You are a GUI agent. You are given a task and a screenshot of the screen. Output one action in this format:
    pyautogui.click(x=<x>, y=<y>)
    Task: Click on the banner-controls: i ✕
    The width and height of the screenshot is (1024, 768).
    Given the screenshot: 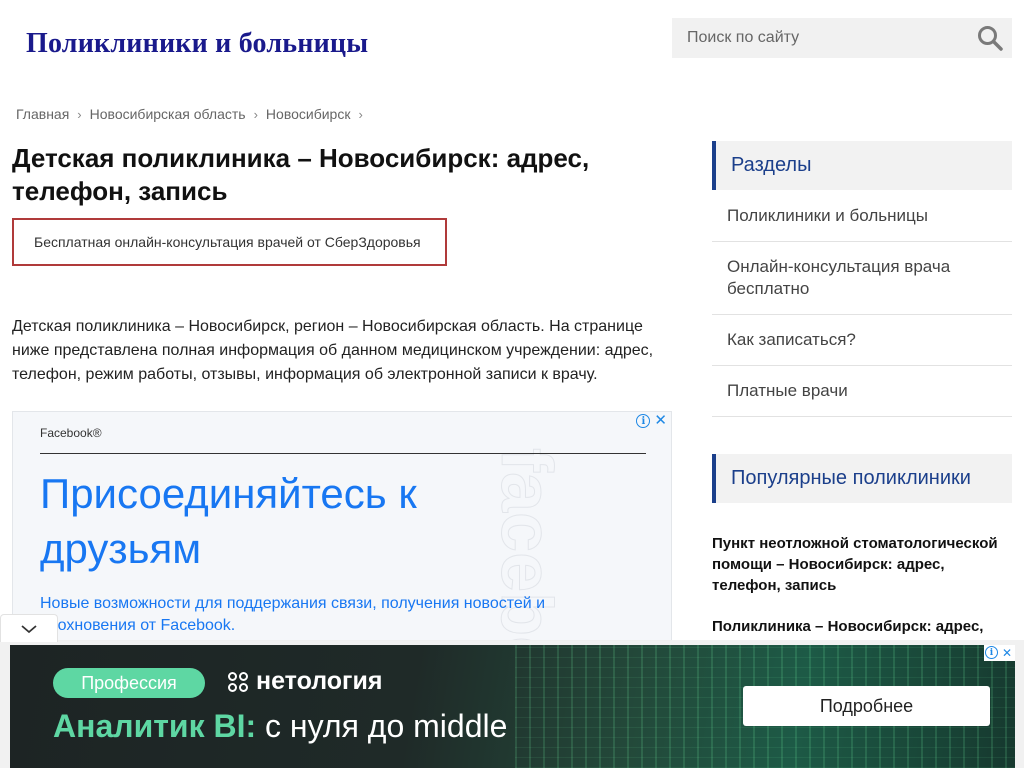 What is the action you would take?
    pyautogui.click(x=999, y=653)
    